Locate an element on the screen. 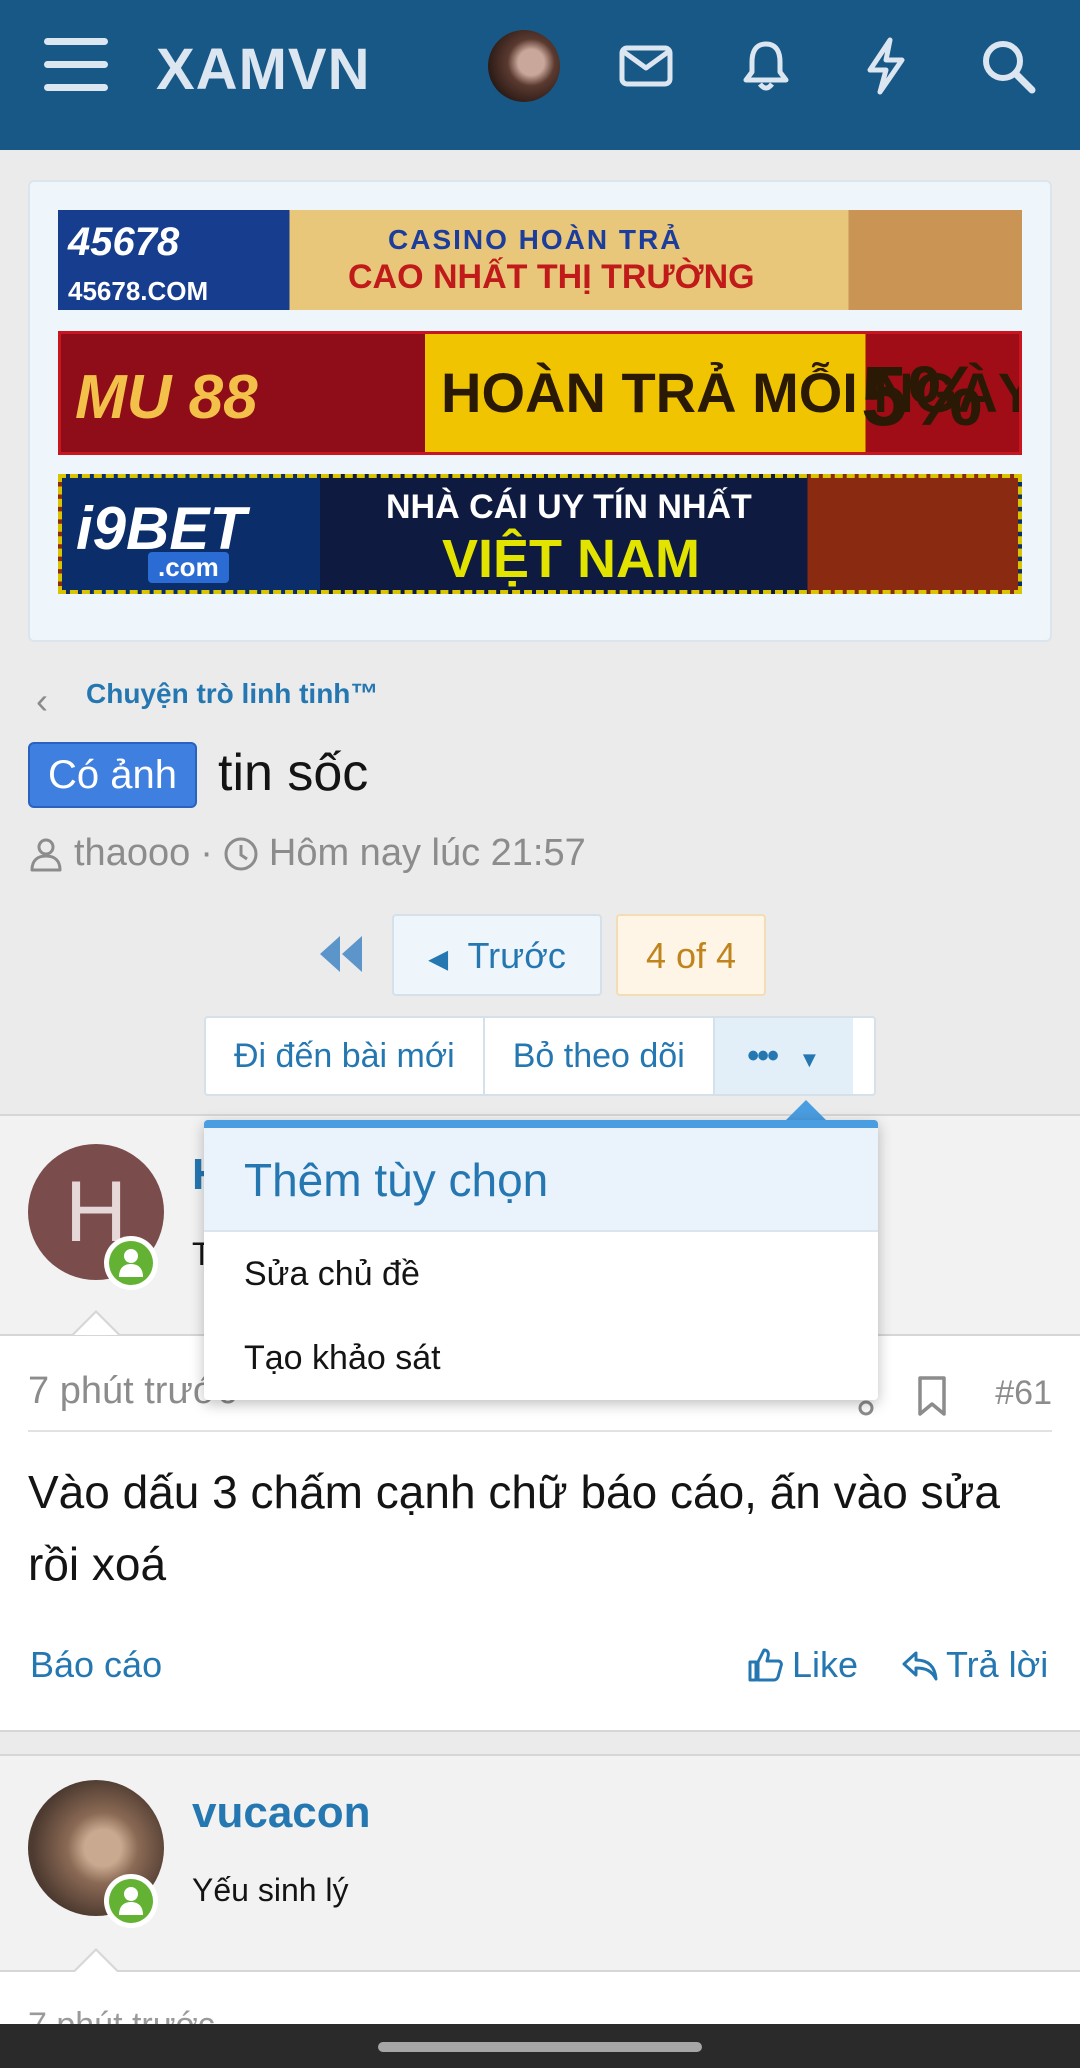 The height and width of the screenshot is (2068, 1080). menu-icon is located at coordinates (76, 65).